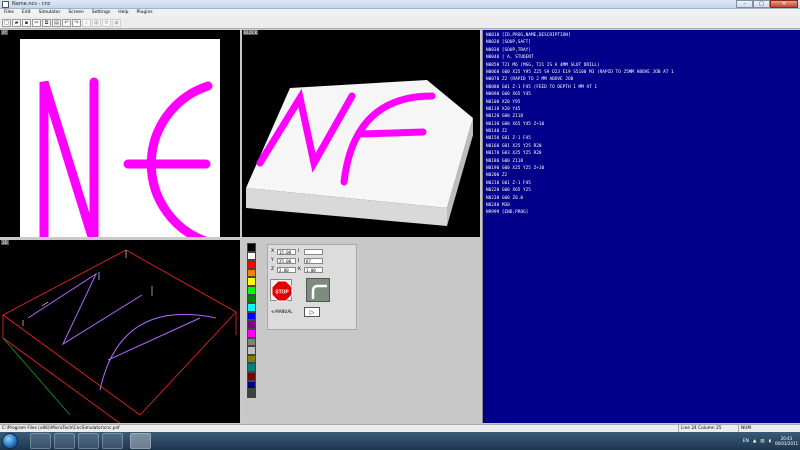 Image resolution: width=800 pixels, height=450 pixels. I want to click on code-line: N0100 X20 Y95, so click(580, 102).